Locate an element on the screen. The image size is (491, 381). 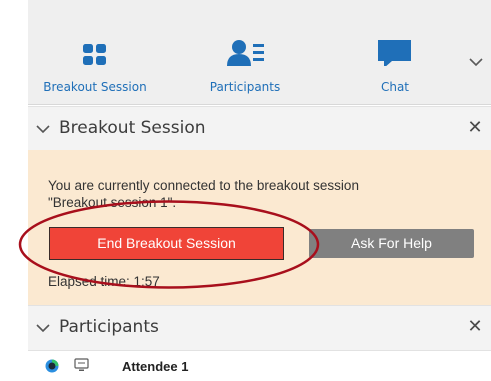
breakout-grid-icon is located at coordinates (94, 54).